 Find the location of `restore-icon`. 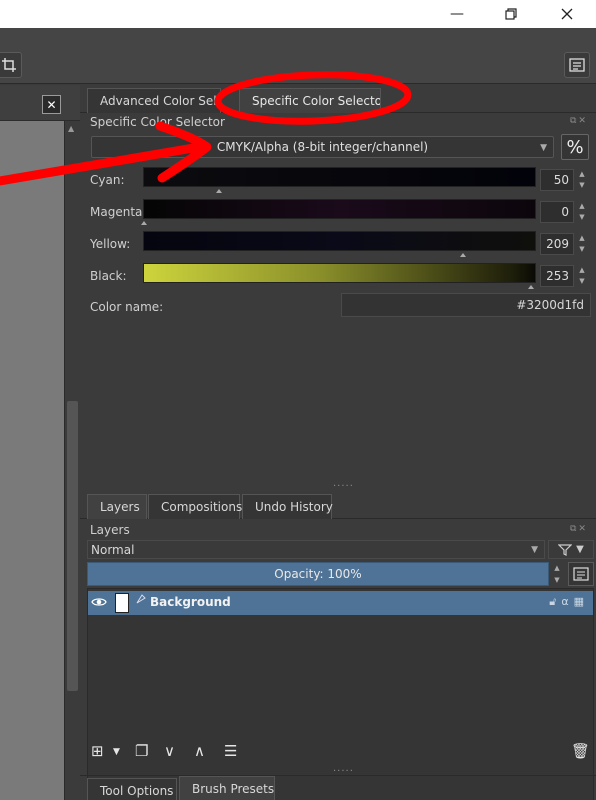

restore-icon is located at coordinates (511, 14).